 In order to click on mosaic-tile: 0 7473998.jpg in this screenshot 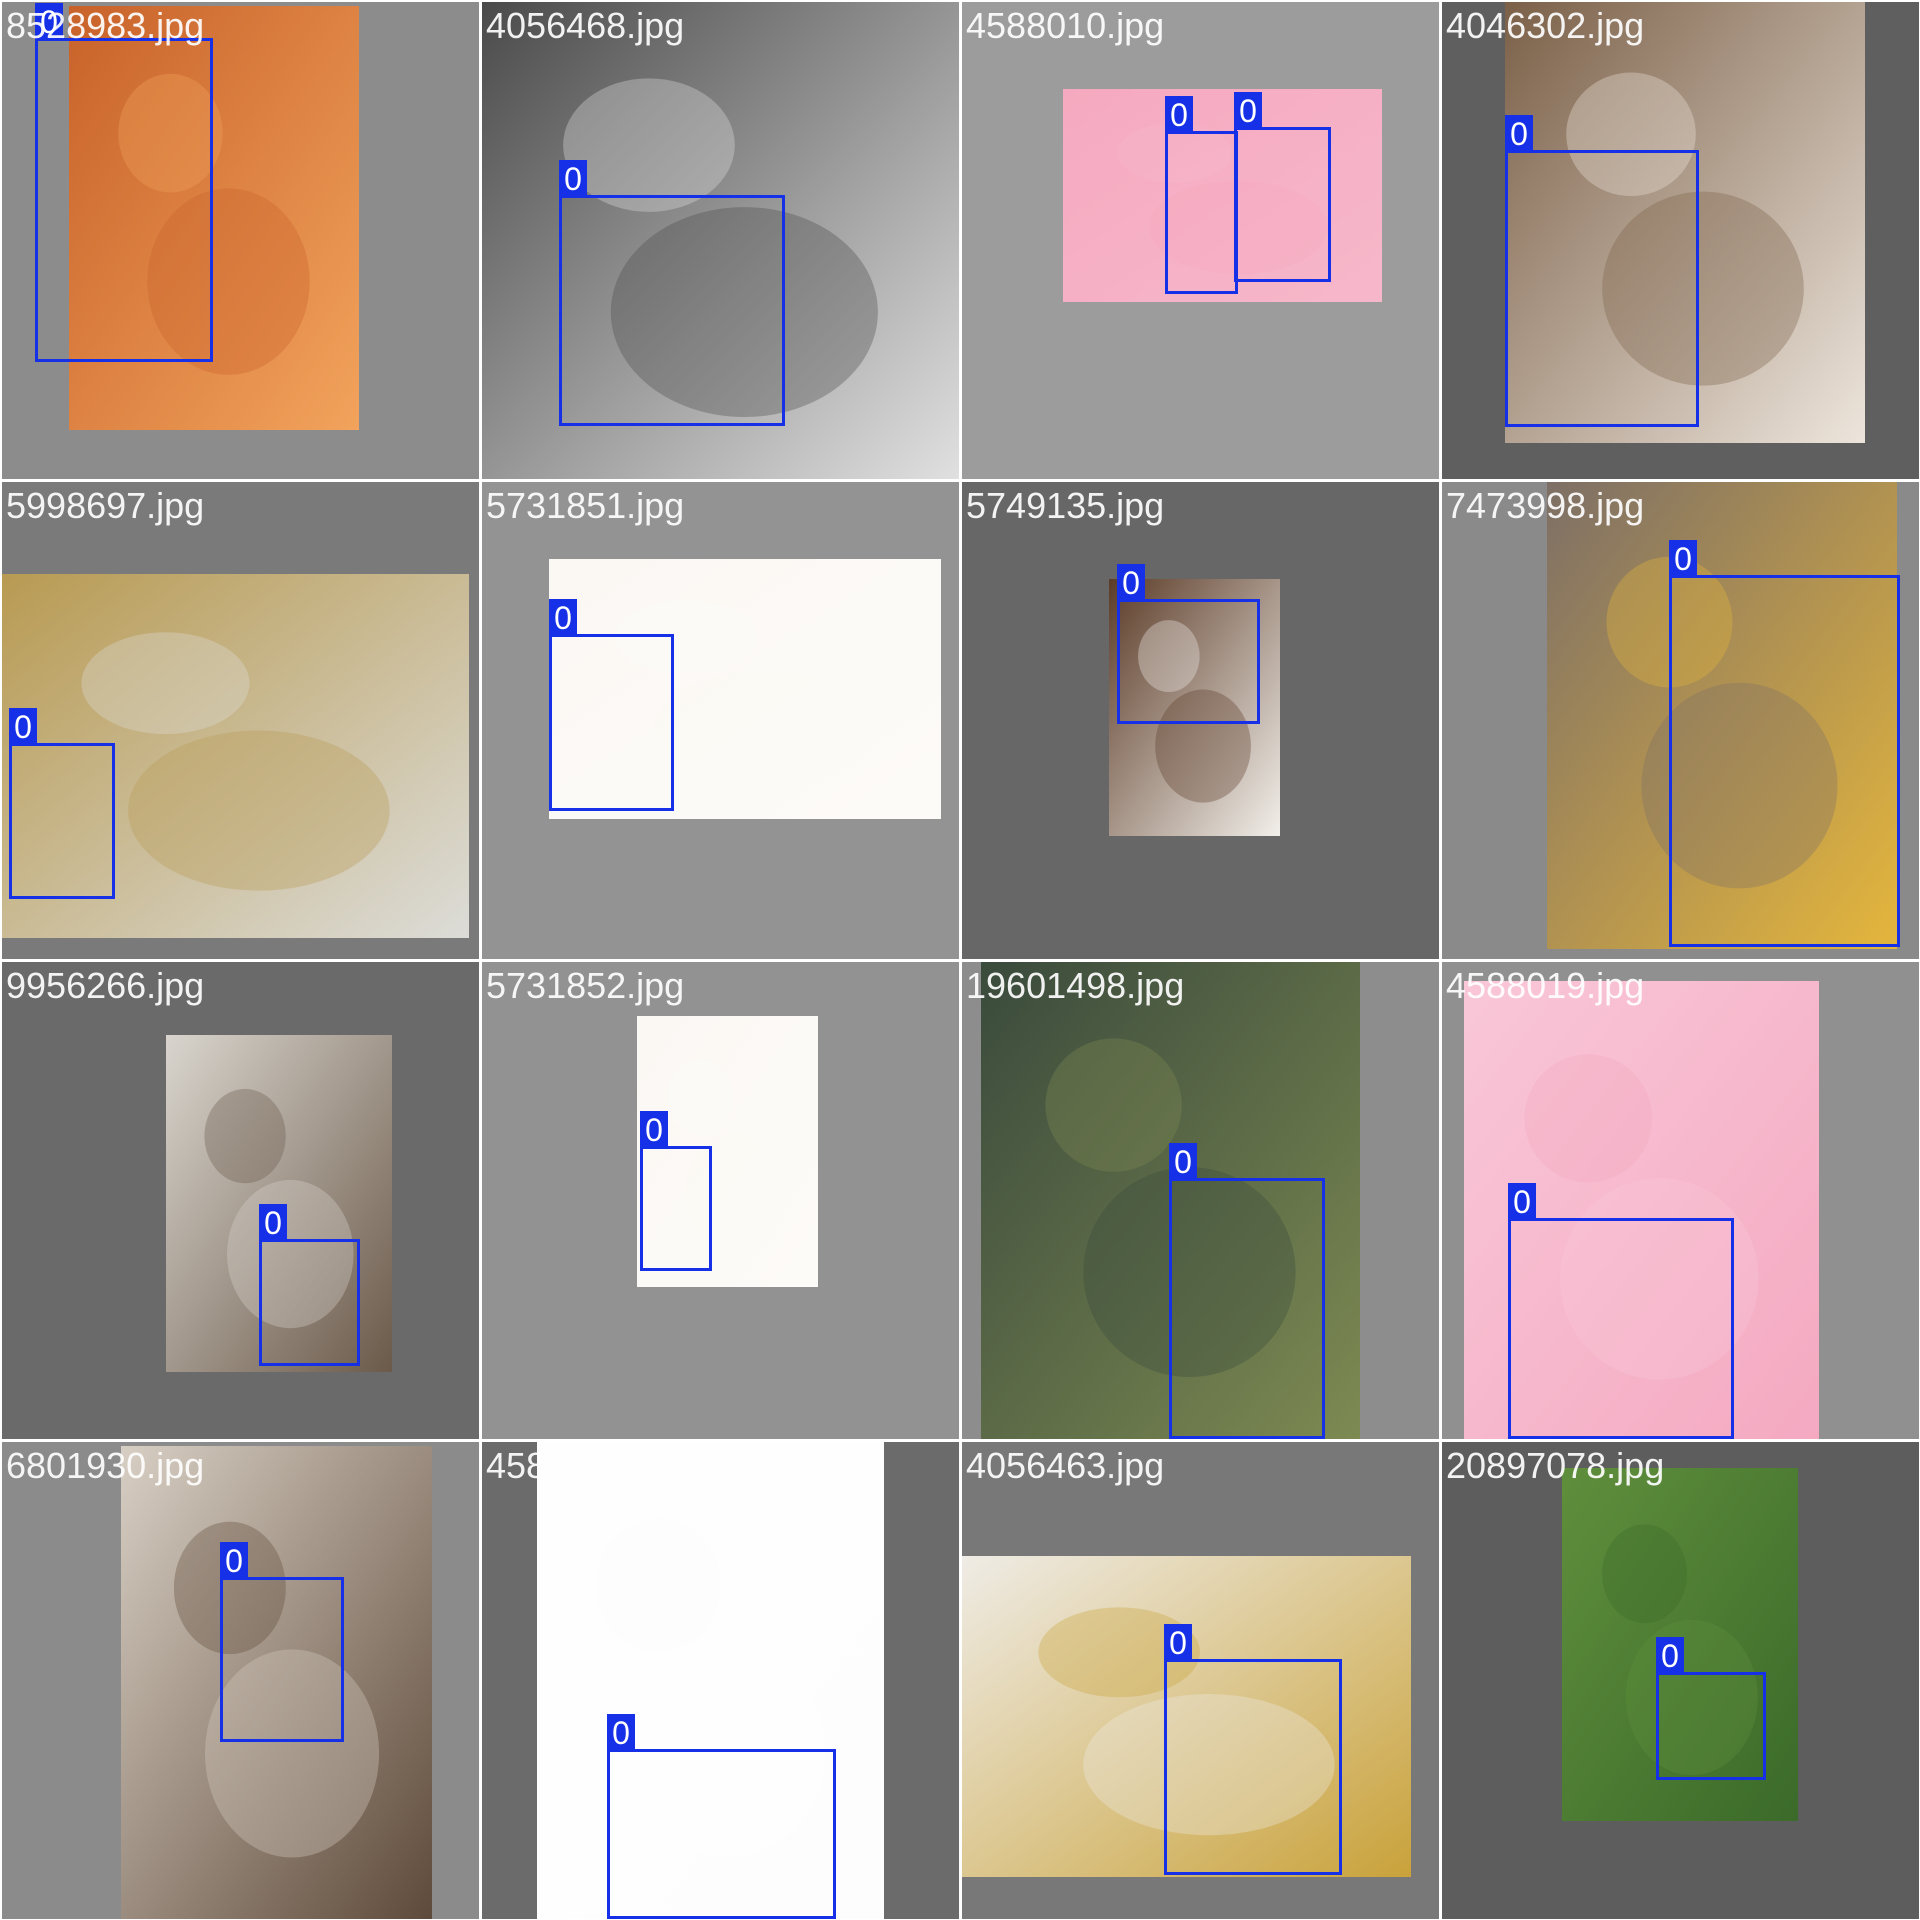, I will do `click(1680, 720)`.